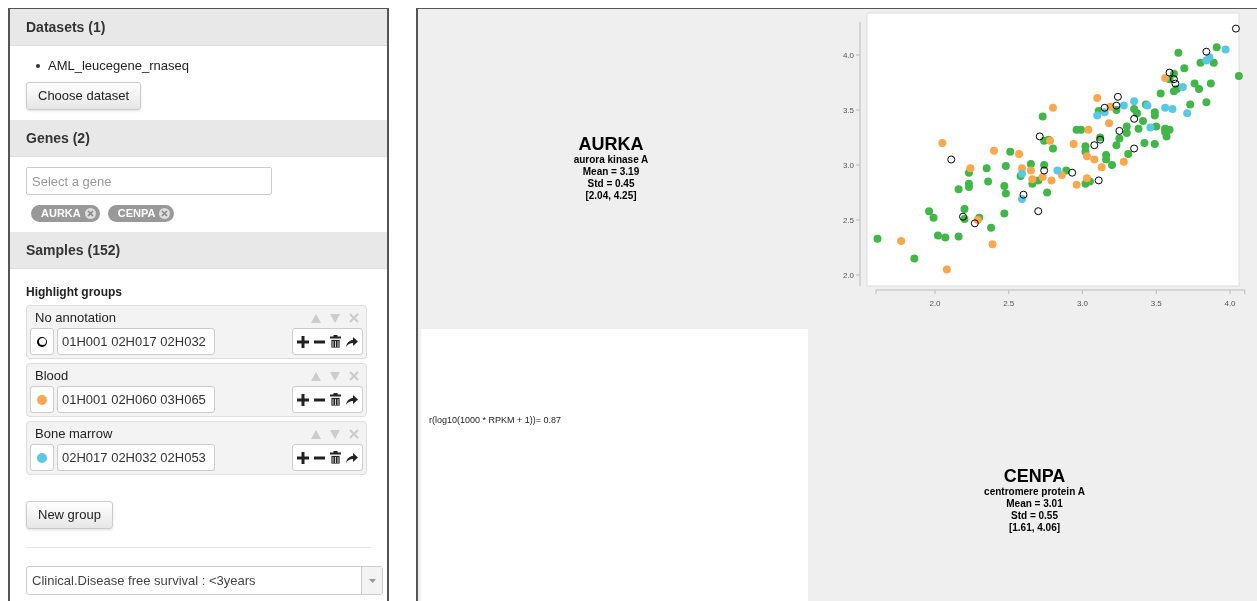 Image resolution: width=1257 pixels, height=601 pixels. I want to click on dataset-item: AML_leucegene_rnaseq, so click(118, 66).